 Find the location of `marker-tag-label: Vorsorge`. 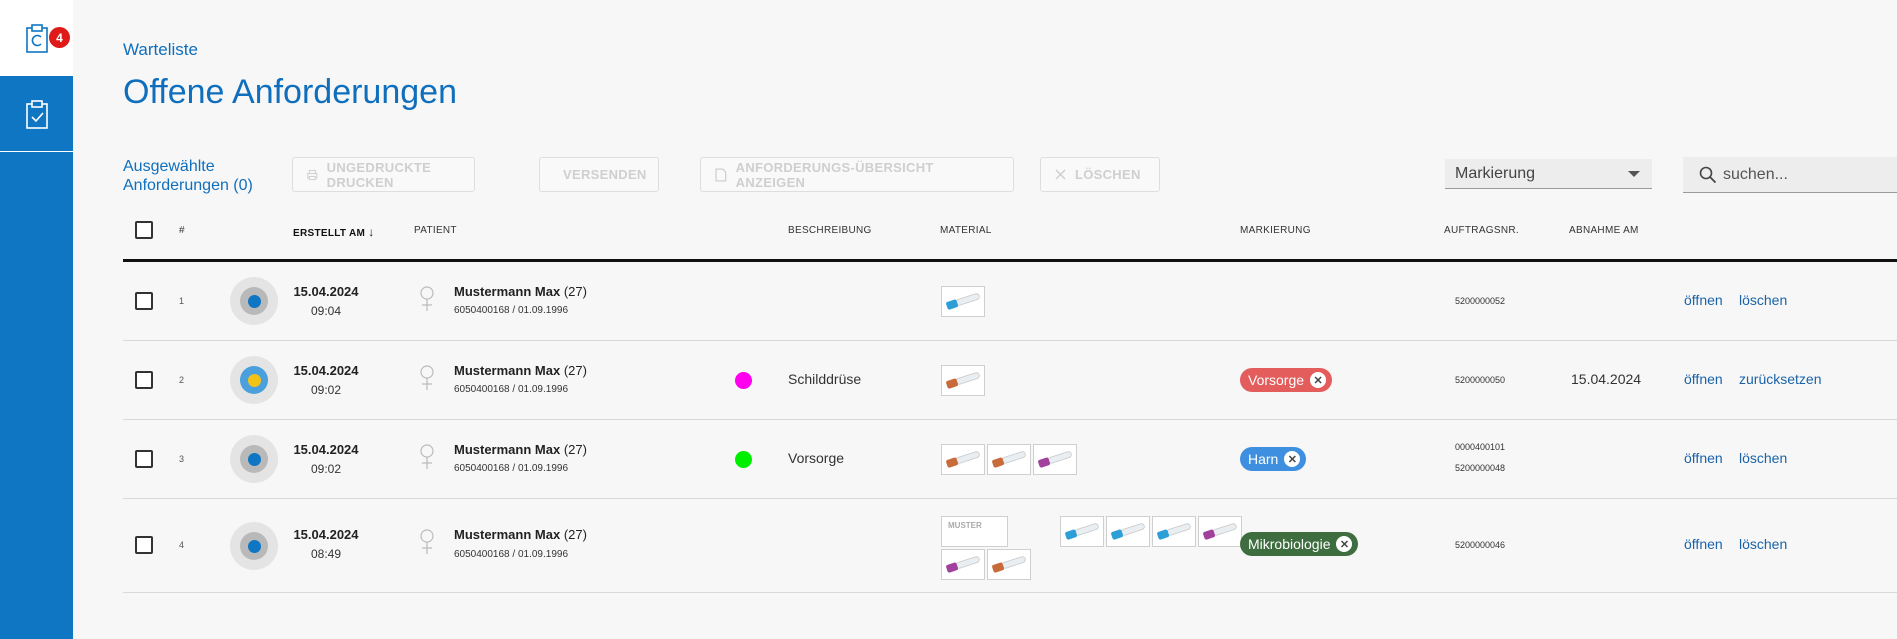

marker-tag-label: Vorsorge is located at coordinates (1276, 380).